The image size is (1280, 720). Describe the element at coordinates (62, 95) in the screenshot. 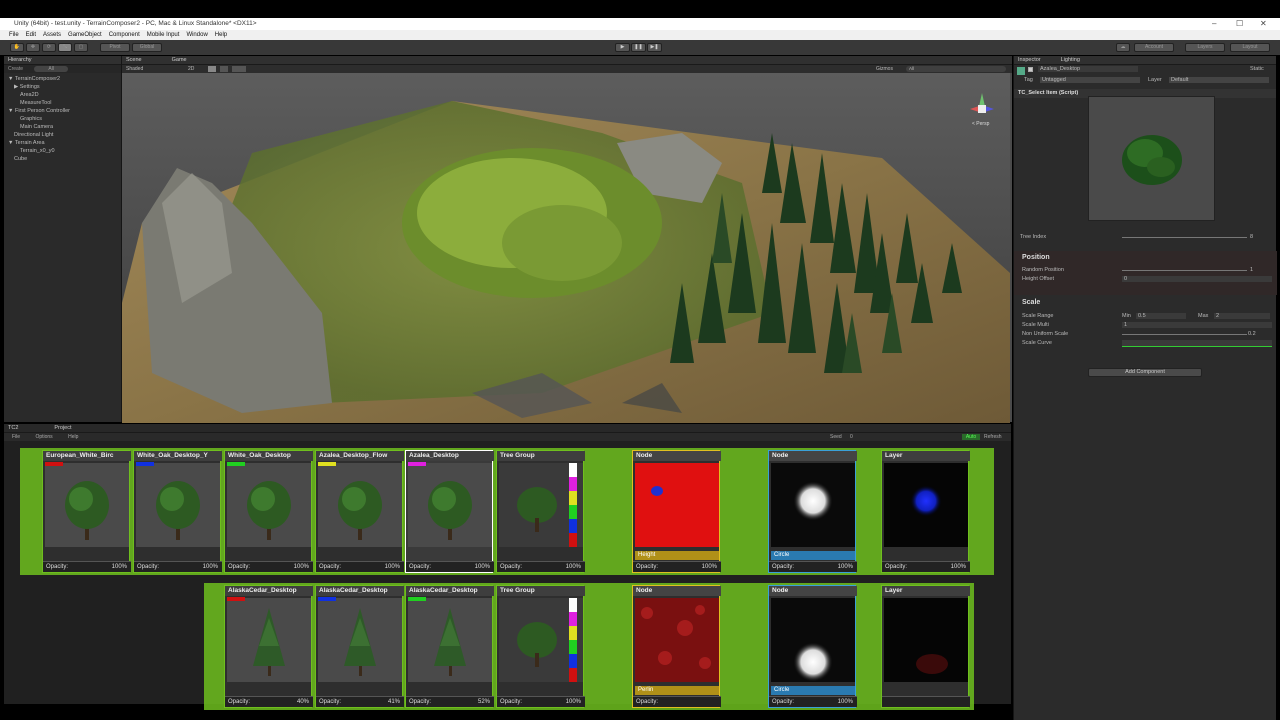

I see `hierarchy-item: Area2D` at that location.